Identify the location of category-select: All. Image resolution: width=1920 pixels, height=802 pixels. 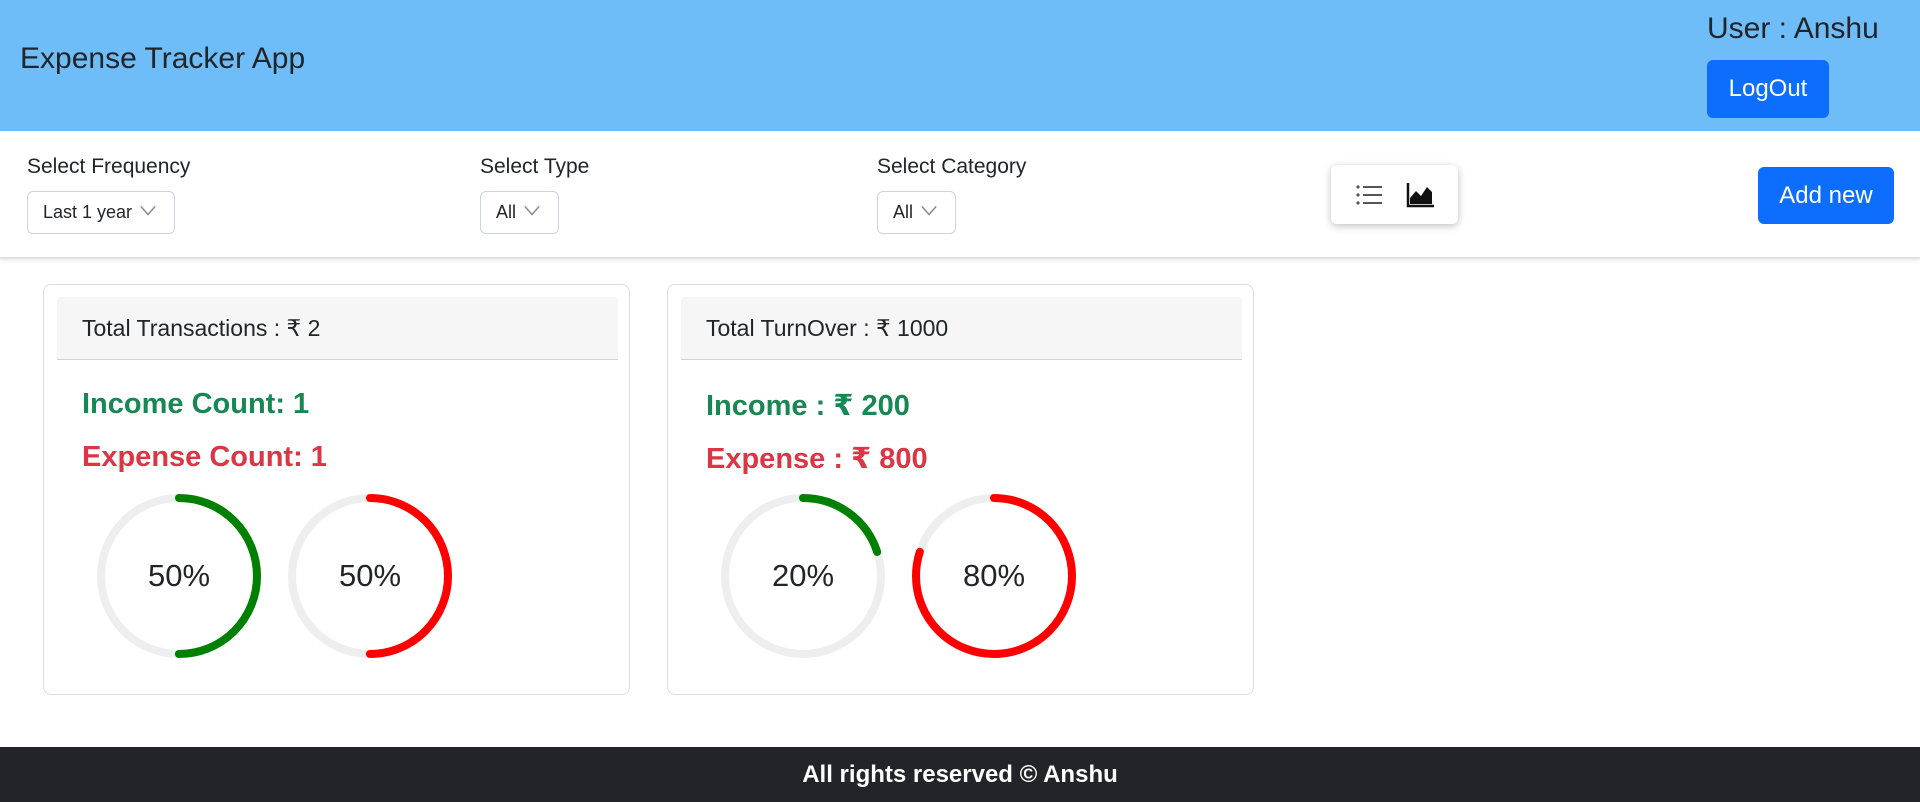
(916, 212).